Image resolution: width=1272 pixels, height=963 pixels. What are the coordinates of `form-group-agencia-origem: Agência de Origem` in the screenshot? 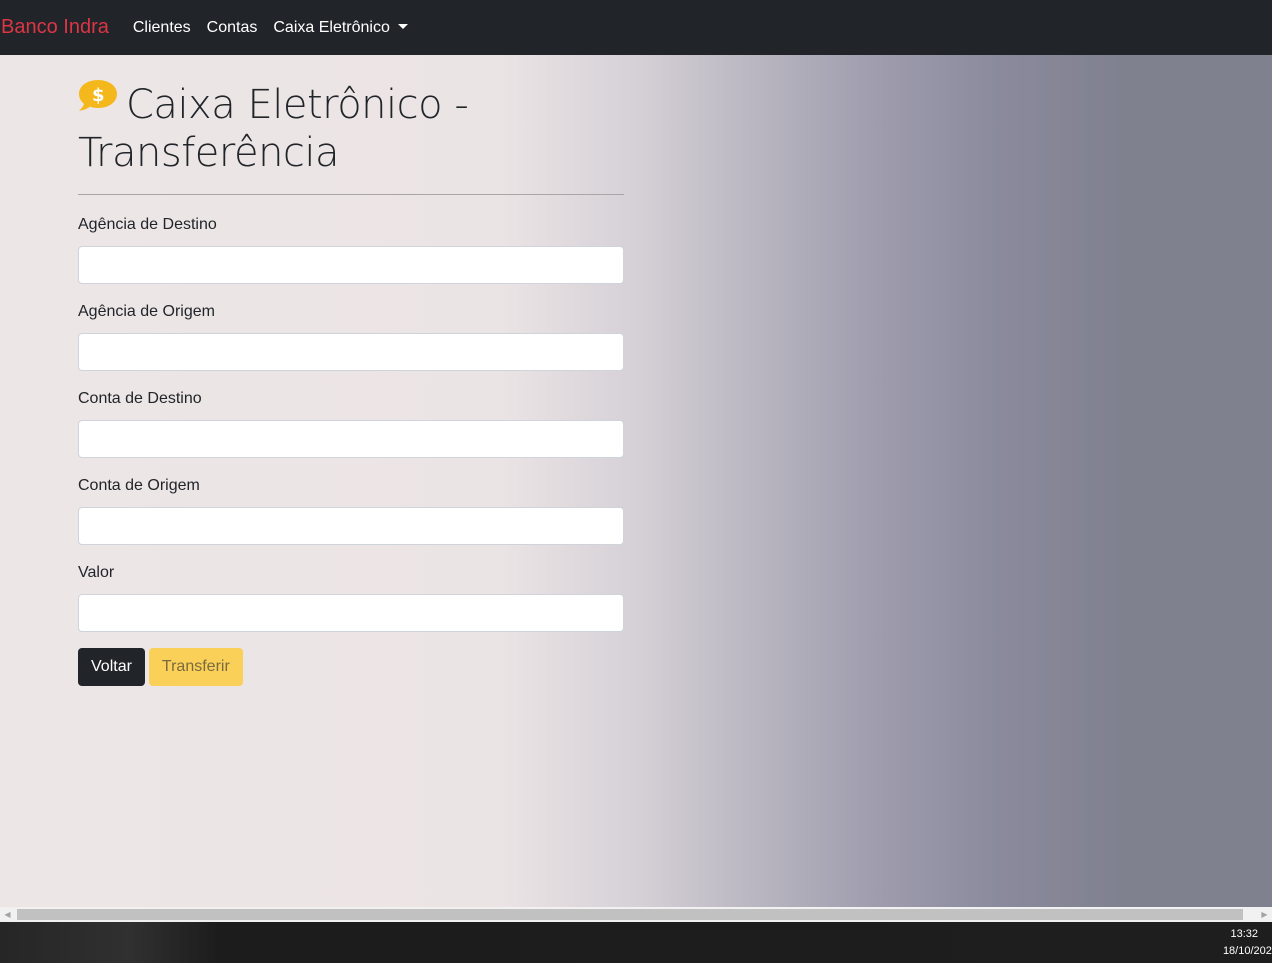 It's located at (351, 336).